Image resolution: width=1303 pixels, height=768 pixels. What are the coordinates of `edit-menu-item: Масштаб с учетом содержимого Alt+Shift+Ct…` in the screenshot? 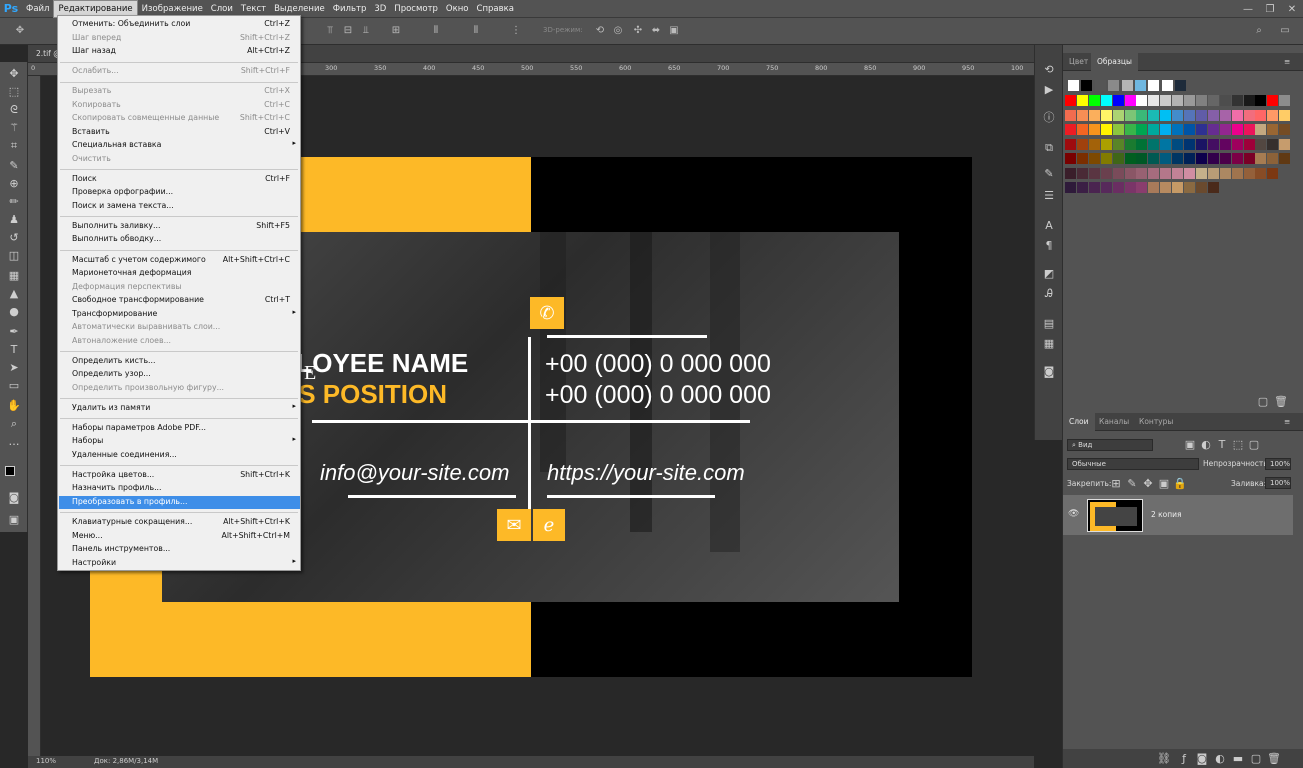 It's located at (179, 260).